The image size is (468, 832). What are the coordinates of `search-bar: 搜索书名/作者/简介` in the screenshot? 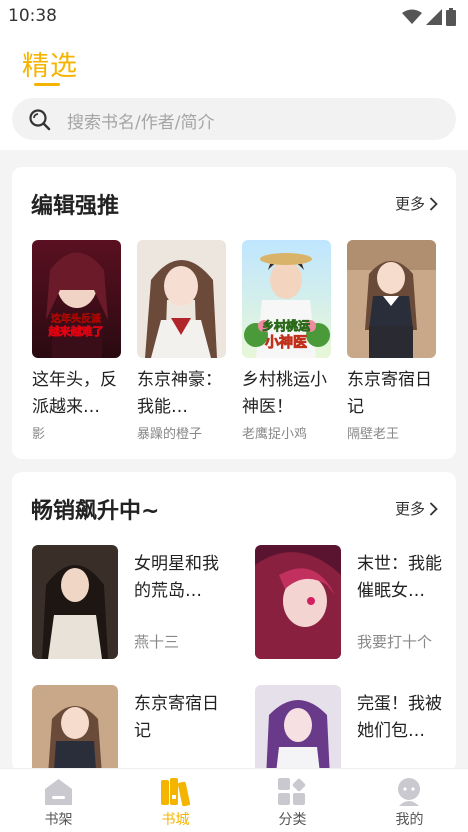 It's located at (234, 119).